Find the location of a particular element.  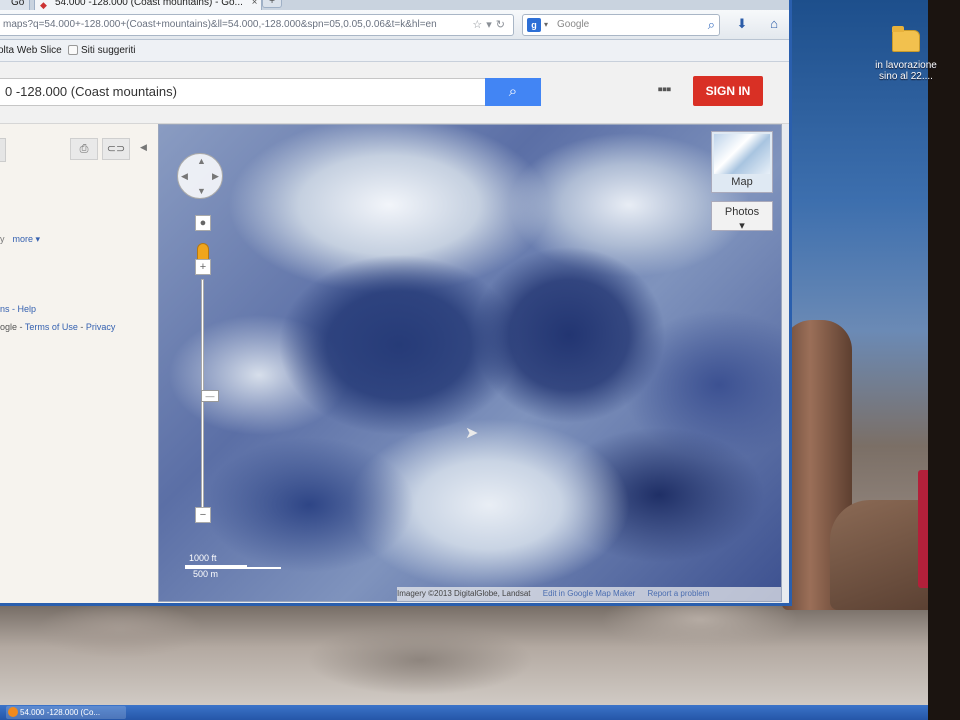

privacy-link: Privacy is located at coordinates (101, 327).